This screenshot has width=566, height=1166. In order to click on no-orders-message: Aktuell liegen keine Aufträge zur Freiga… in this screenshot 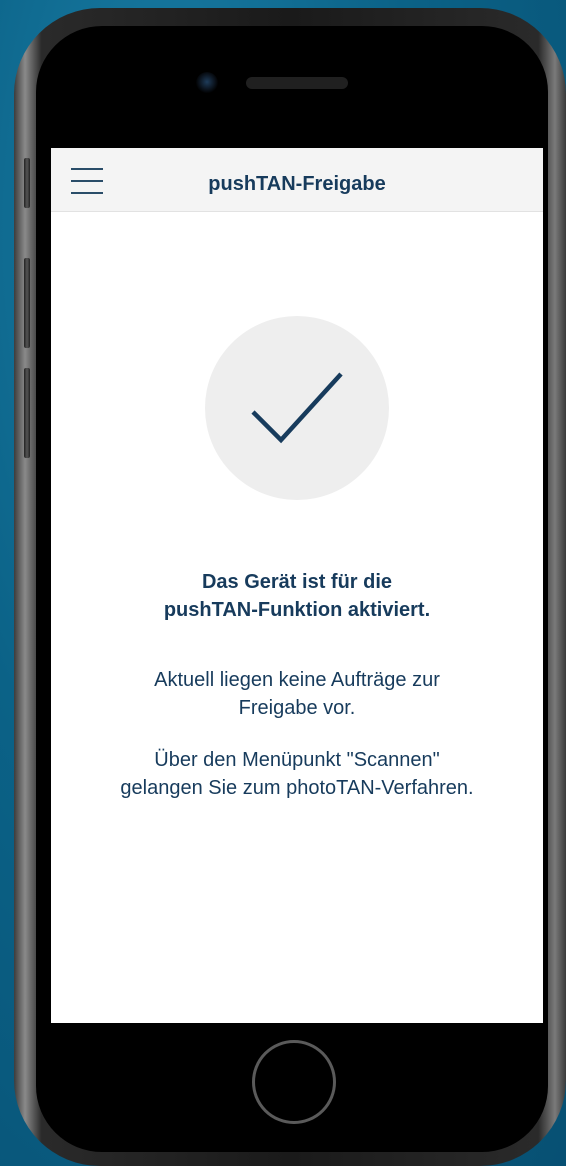, I will do `click(297, 694)`.